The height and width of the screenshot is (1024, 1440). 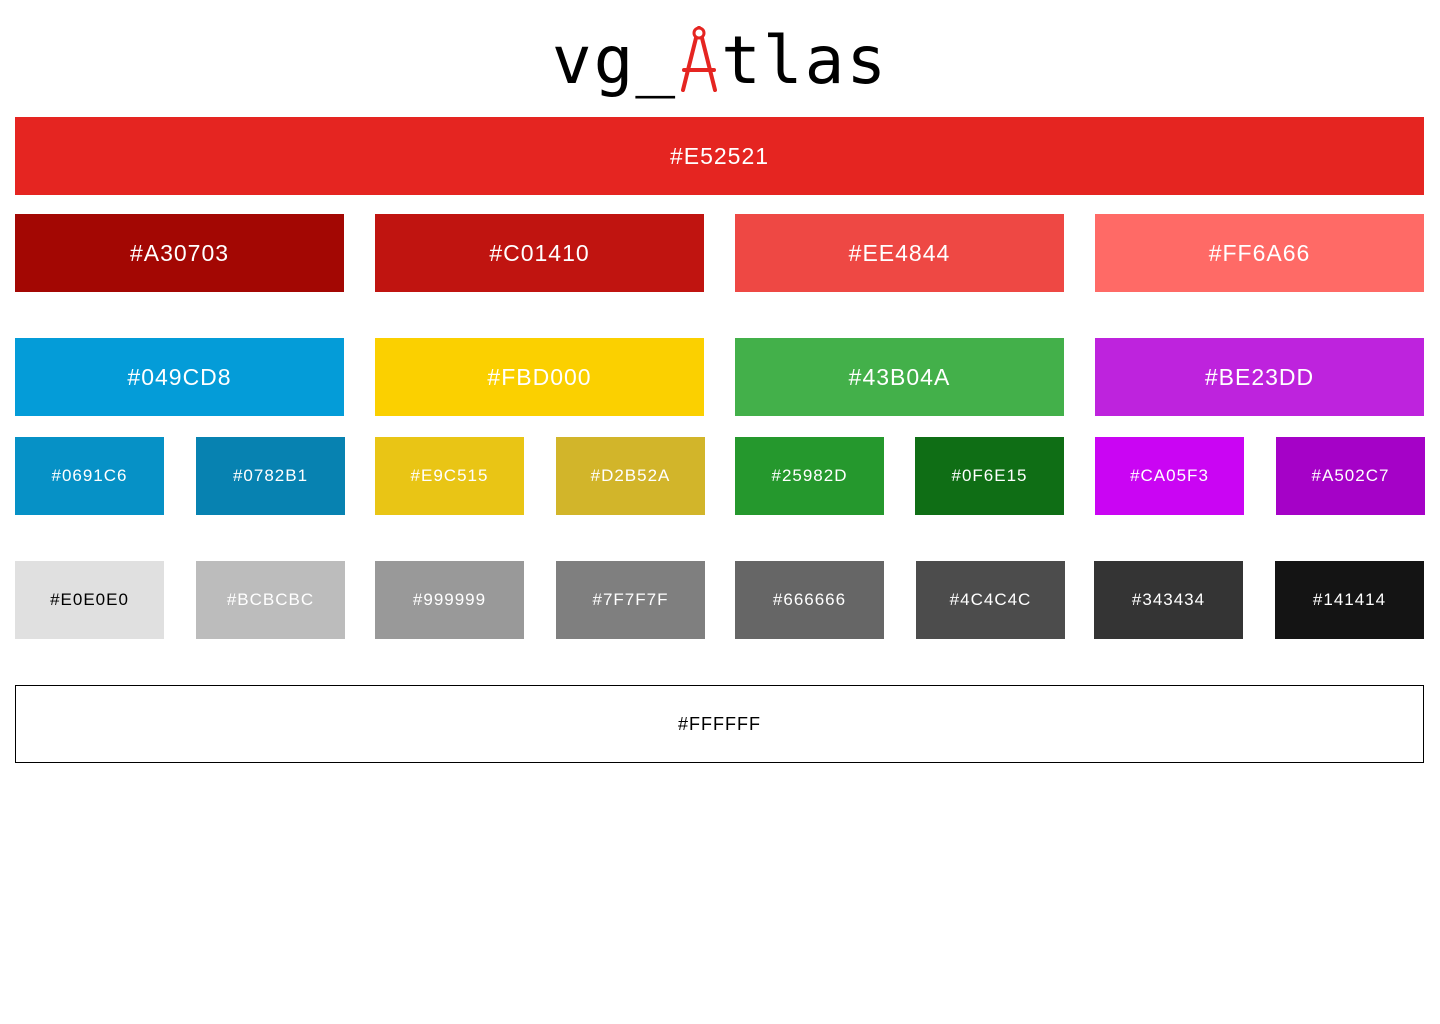 I want to click on swatch-label: #D2B52A, so click(x=630, y=475).